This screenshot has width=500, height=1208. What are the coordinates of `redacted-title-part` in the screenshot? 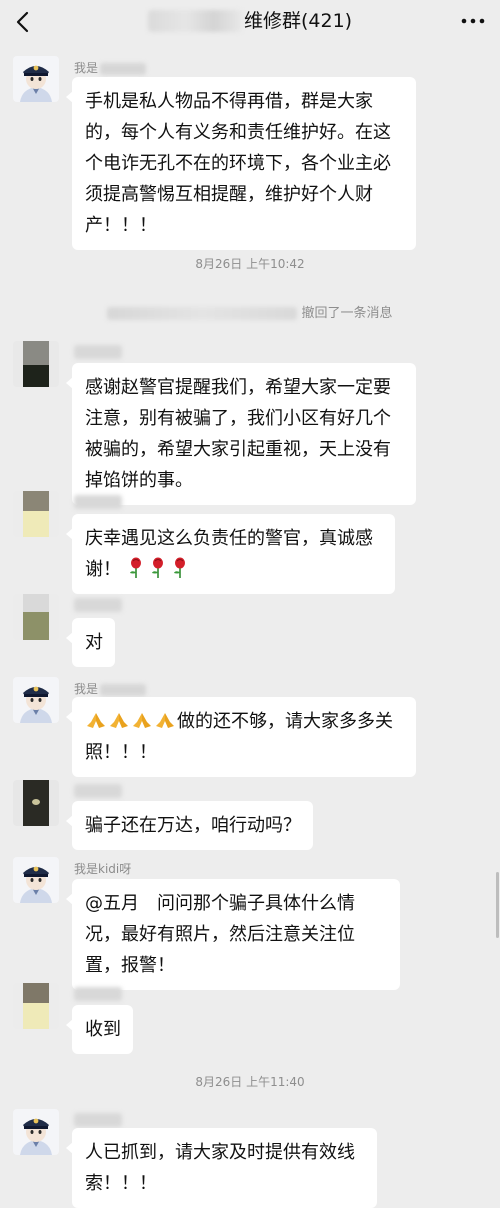 It's located at (195, 21).